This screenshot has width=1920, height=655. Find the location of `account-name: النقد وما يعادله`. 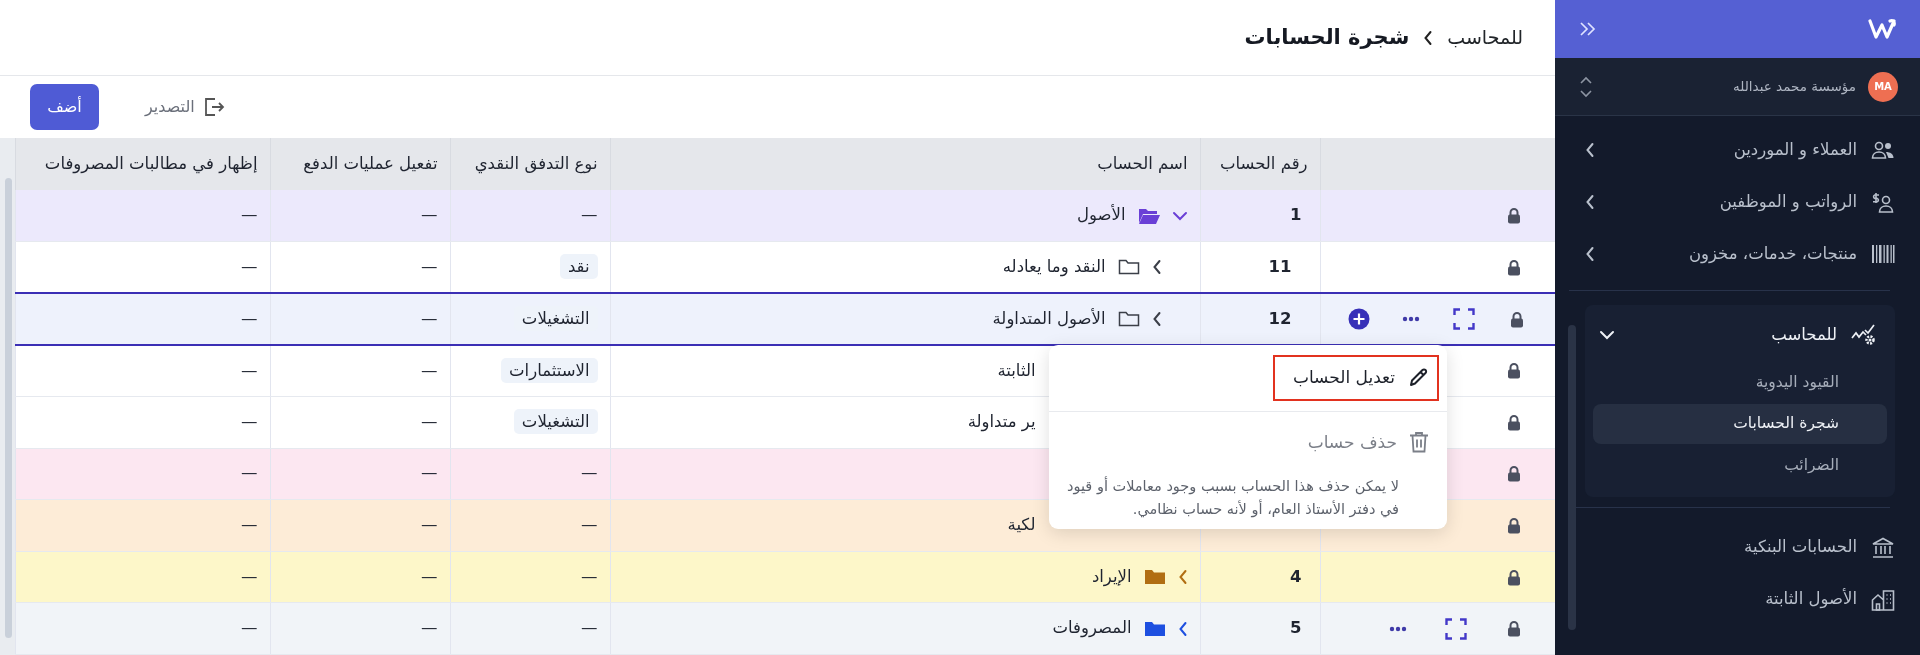

account-name: النقد وما يعادله is located at coordinates (1054, 267).